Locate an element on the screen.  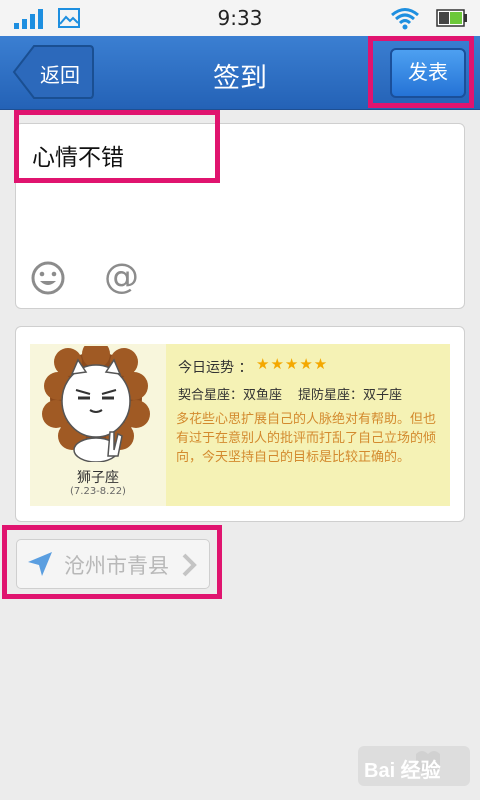
watermark-text: Bai 经验 is located at coordinates (402, 771).